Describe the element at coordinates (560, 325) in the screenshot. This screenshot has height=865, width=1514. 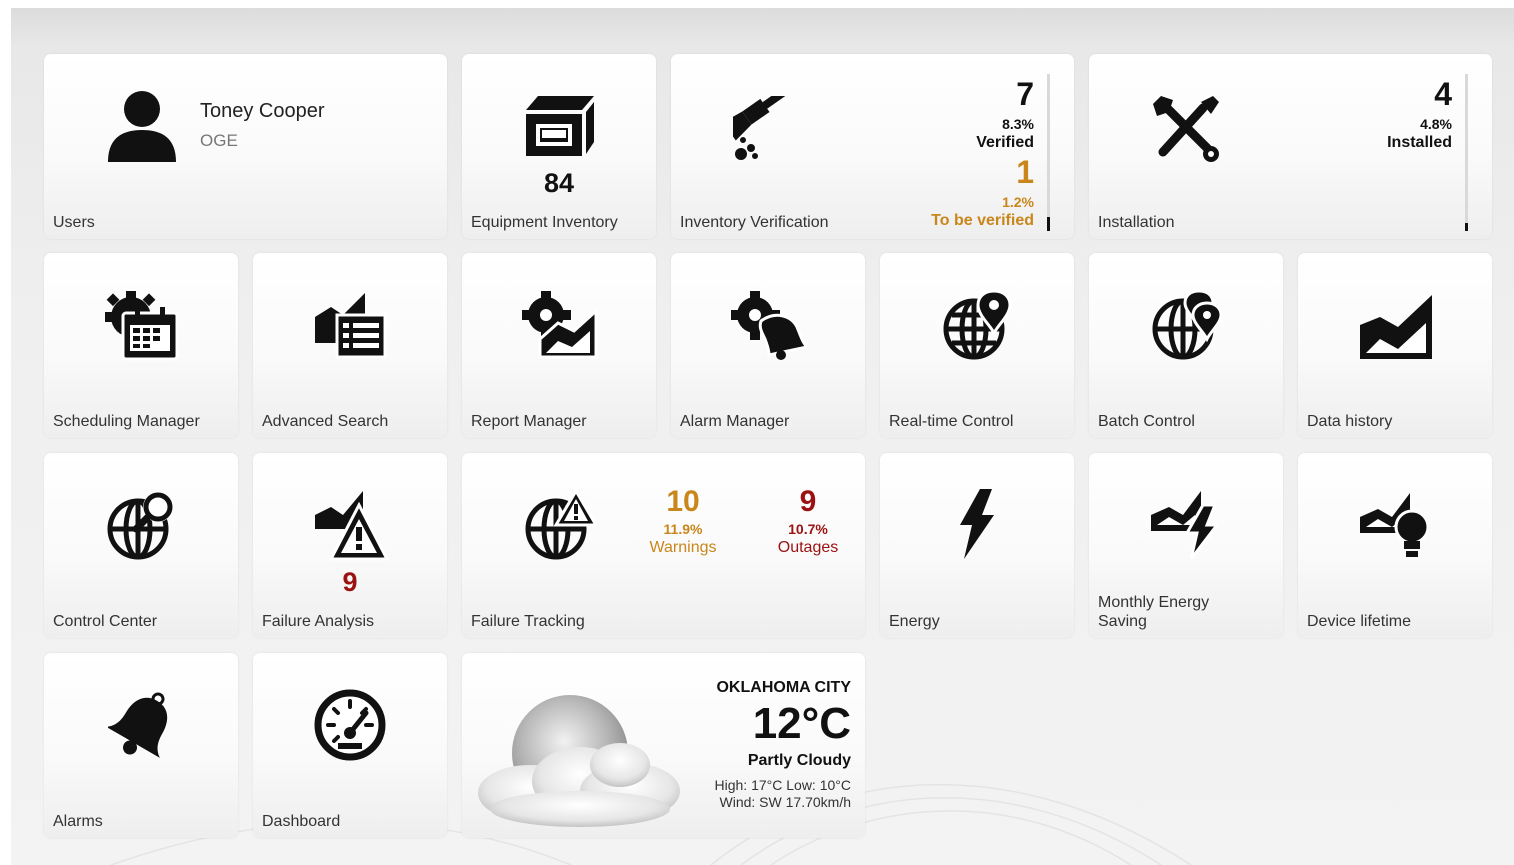
I see `gear-chart-icon` at that location.